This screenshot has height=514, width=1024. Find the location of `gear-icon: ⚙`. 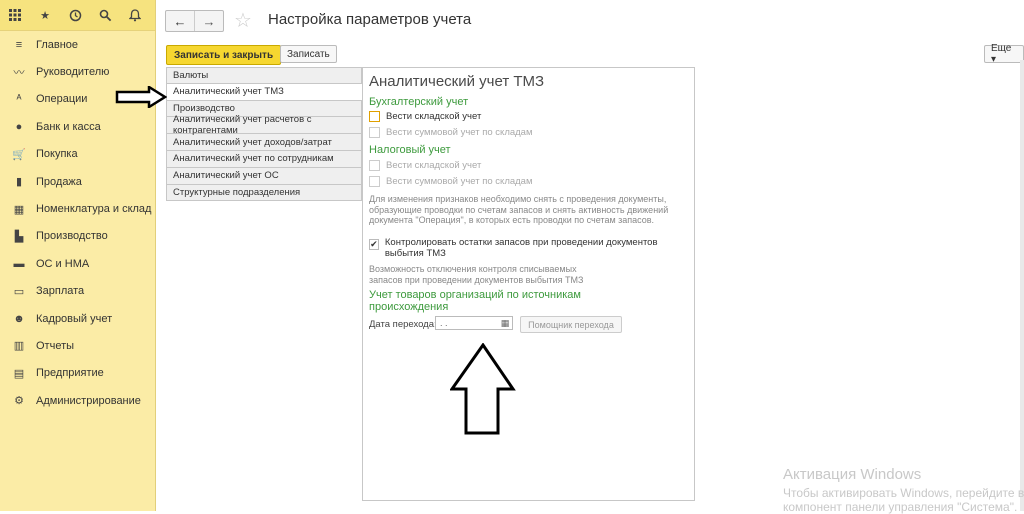

gear-icon: ⚙ is located at coordinates (19, 401).